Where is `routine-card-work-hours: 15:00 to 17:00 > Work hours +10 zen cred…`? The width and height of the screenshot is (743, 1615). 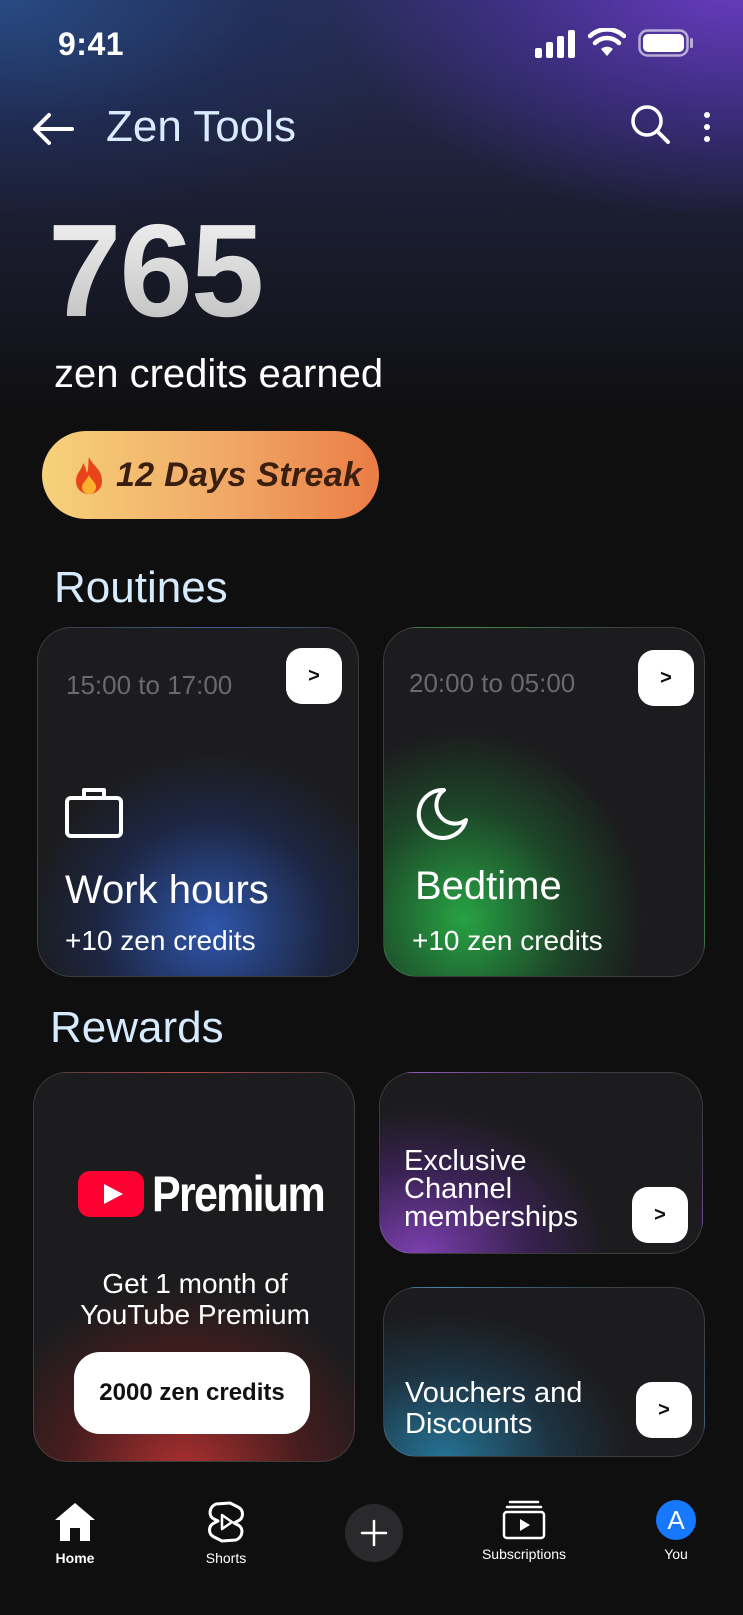 routine-card-work-hours: 15:00 to 17:00 > Work hours +10 zen cred… is located at coordinates (198, 802).